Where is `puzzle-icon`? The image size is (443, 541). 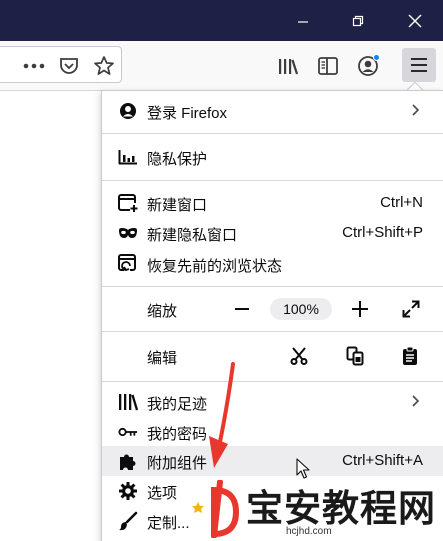
puzzle-icon is located at coordinates (128, 461).